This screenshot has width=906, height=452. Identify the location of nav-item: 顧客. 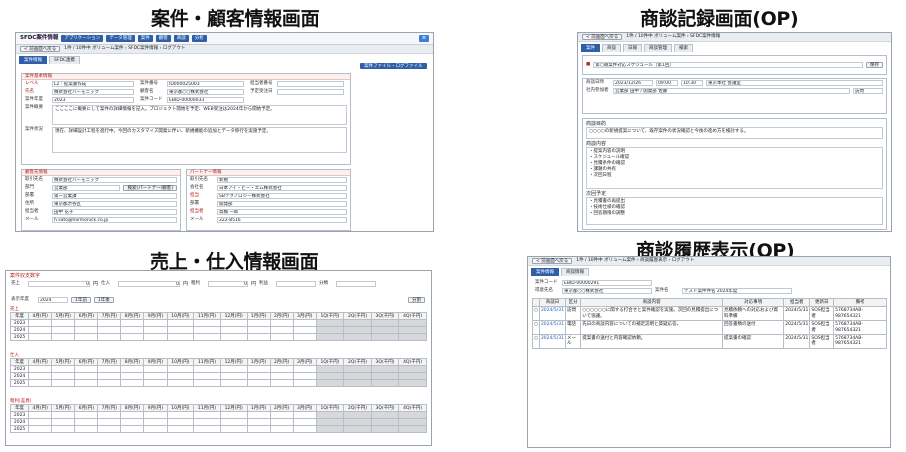
(163, 38).